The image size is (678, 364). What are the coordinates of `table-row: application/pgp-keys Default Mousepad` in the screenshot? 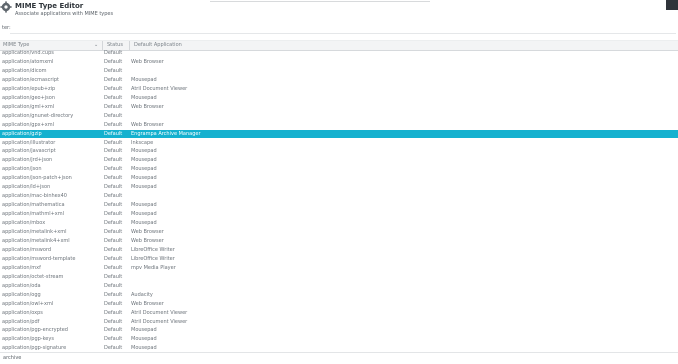 It's located at (339, 339).